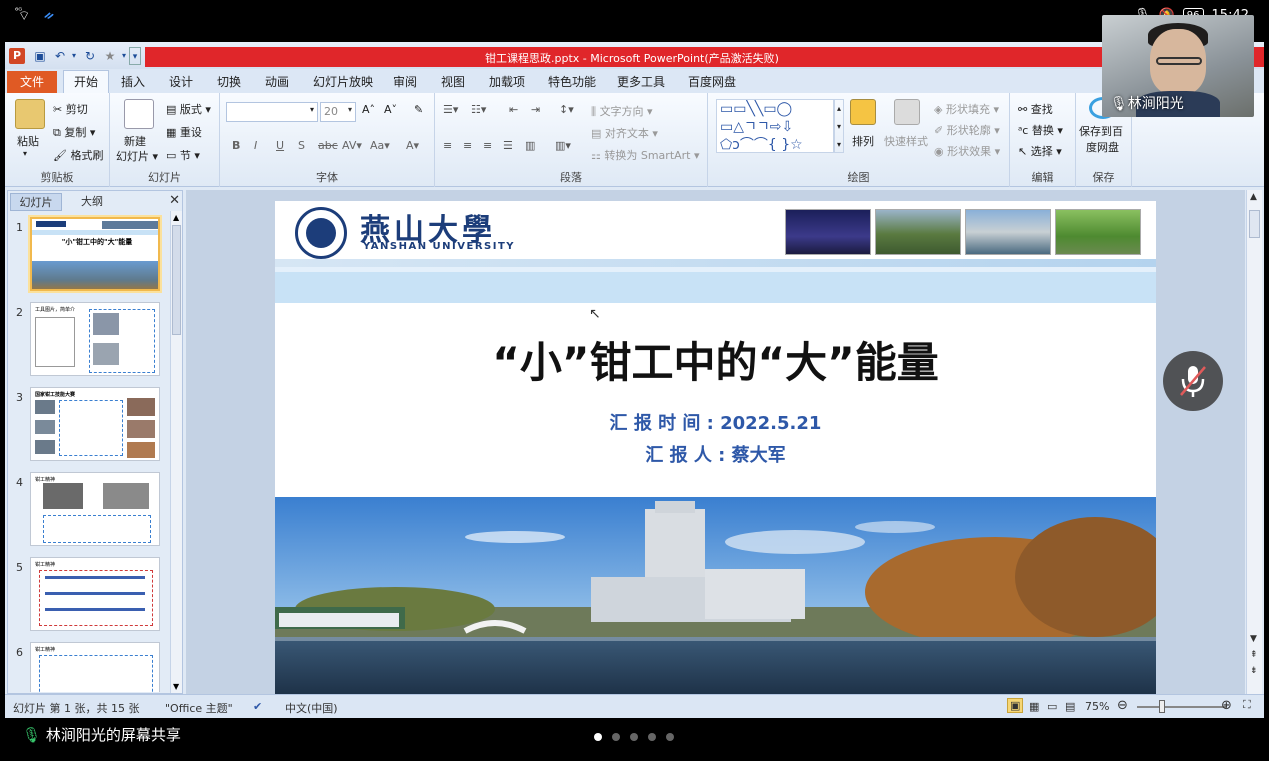 This screenshot has width=1269, height=761. What do you see at coordinates (229, 81) in the screenshot?
I see `tab-transitions: 切换` at bounding box center [229, 81].